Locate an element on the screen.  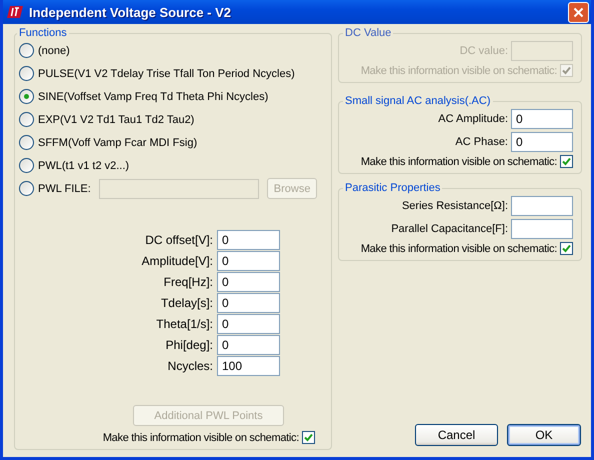
group-title: Parasitic Properties is located at coordinates (393, 188).